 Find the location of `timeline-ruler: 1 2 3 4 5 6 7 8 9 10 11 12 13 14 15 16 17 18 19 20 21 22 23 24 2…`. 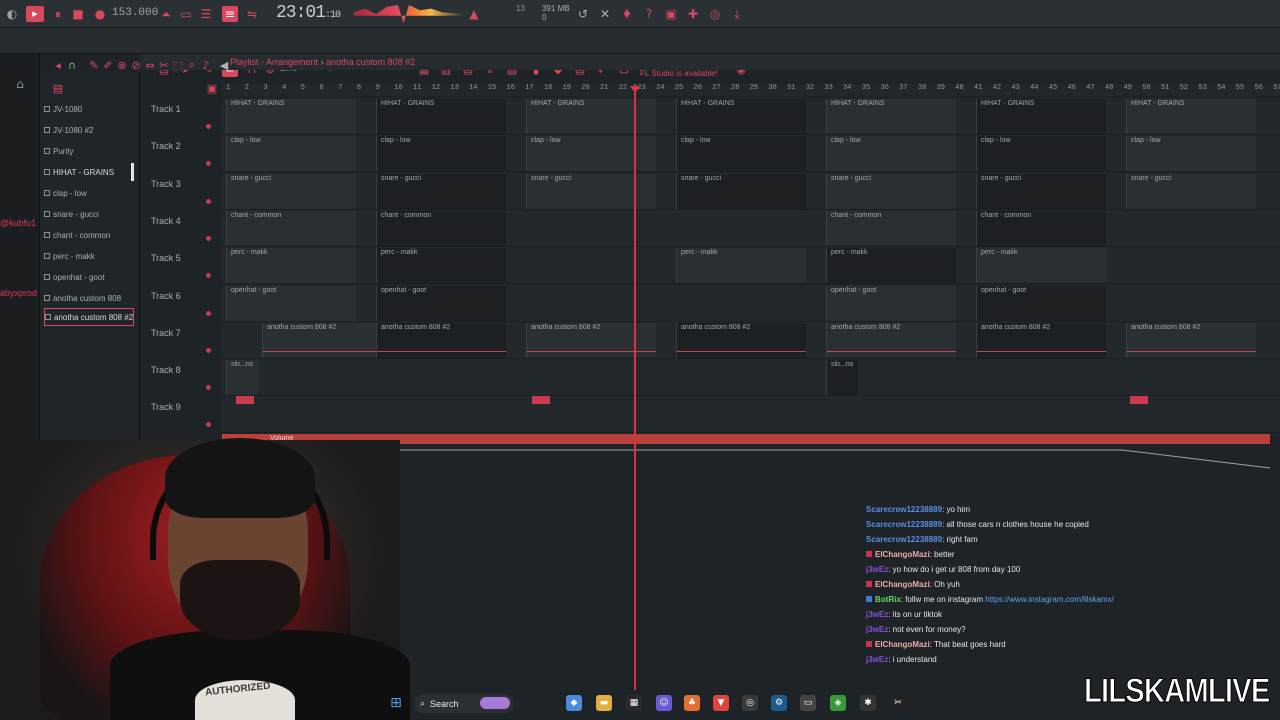

timeline-ruler: 1 2 3 4 5 6 7 8 9 10 11 12 13 14 15 16 17 18 19 20 21 22 23 24 2… is located at coordinates (751, 90).